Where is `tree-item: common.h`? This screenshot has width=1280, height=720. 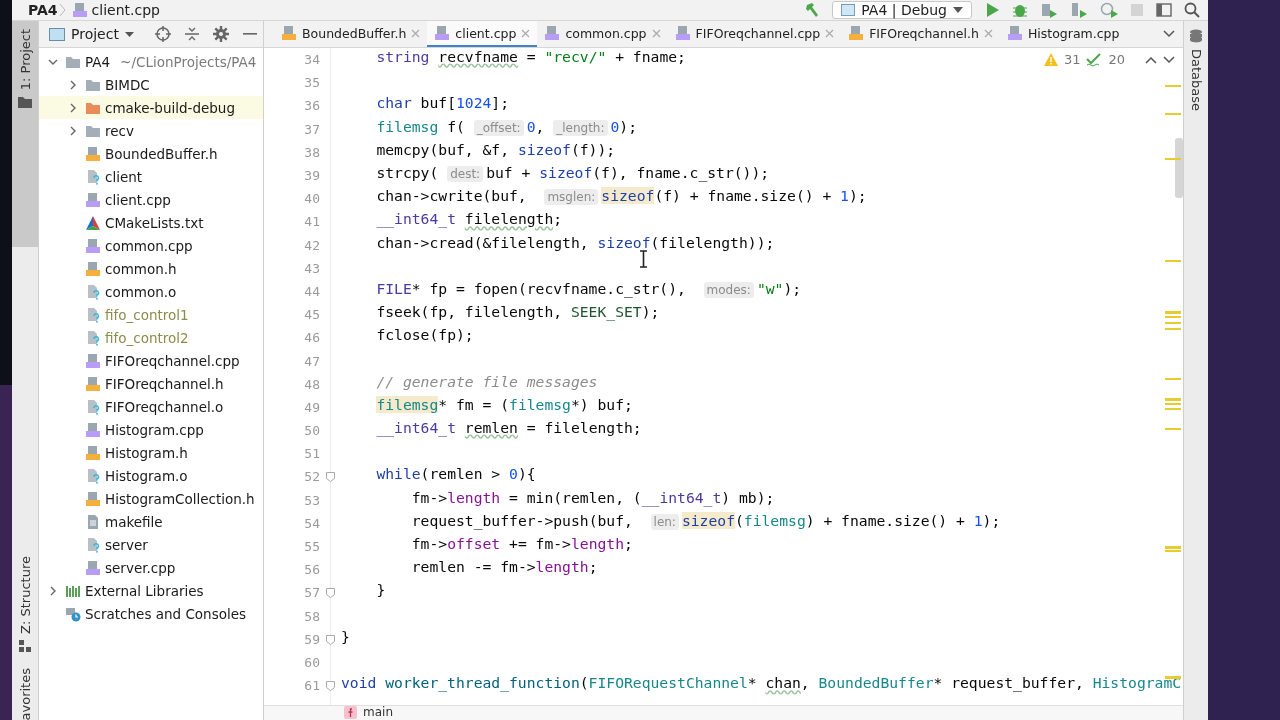
tree-item: common.h is located at coordinates (151, 268).